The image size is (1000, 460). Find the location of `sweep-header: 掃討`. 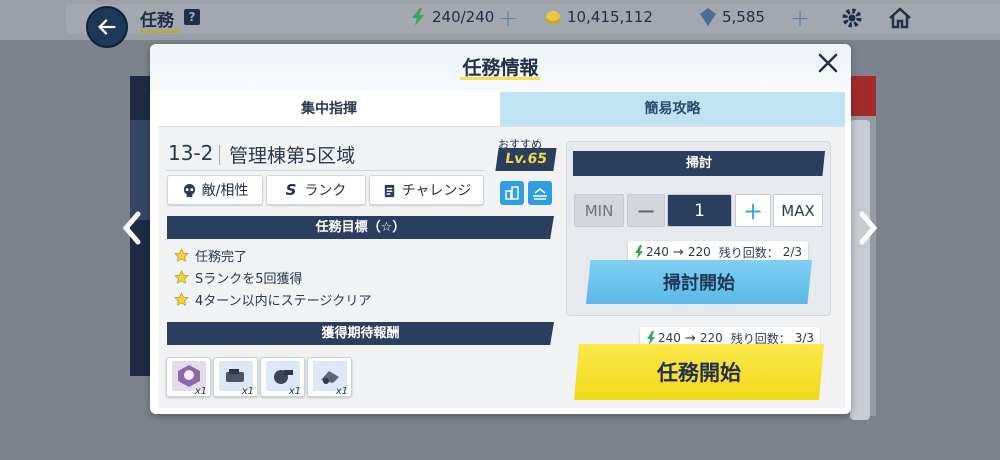

sweep-header: 掃討 is located at coordinates (699, 163).